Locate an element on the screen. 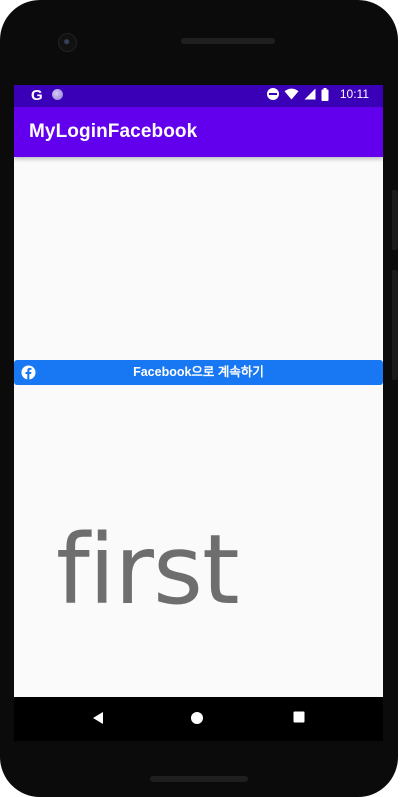 This screenshot has height=797, width=404. home-icon is located at coordinates (197, 718).